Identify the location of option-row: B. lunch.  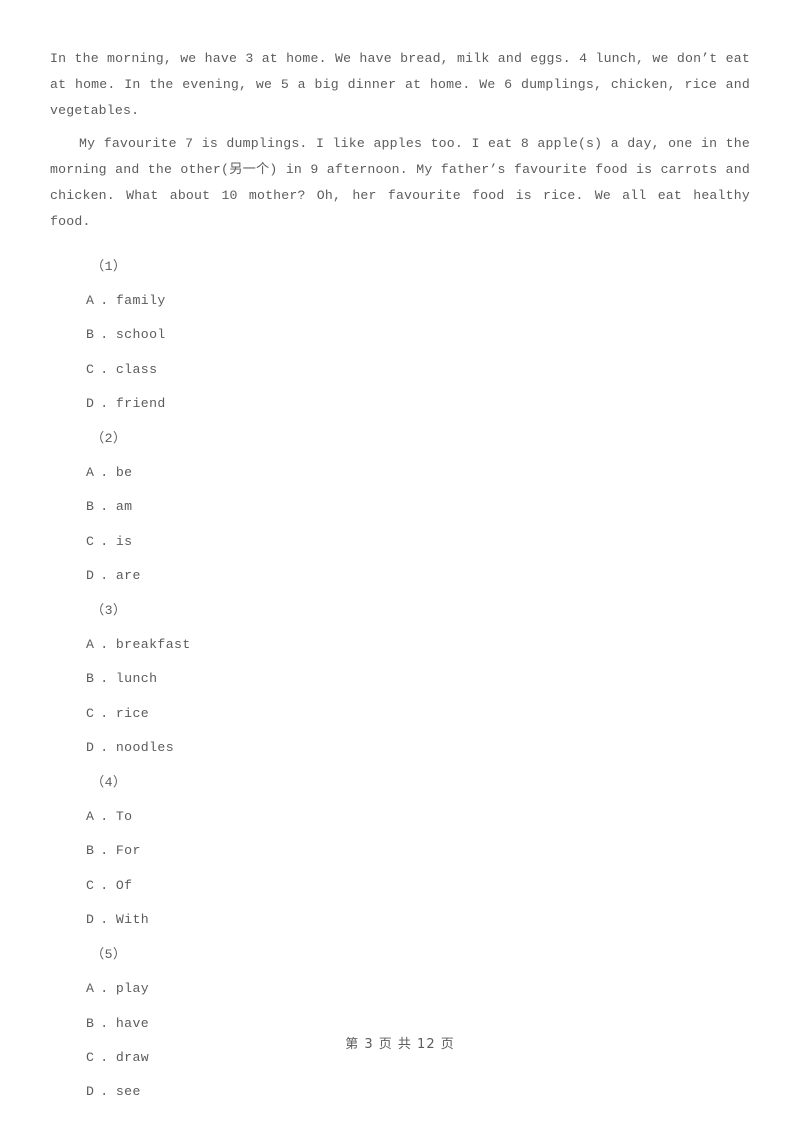
(400, 679).